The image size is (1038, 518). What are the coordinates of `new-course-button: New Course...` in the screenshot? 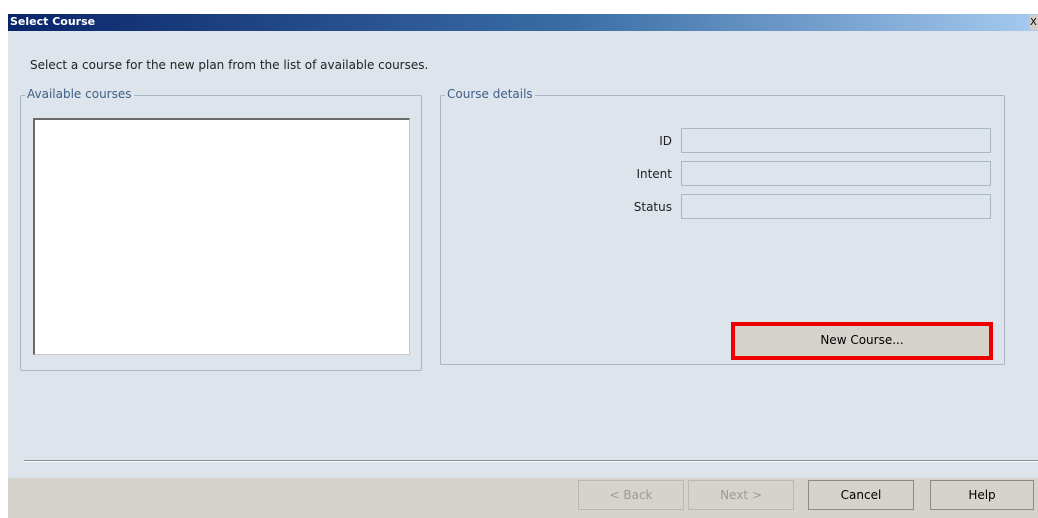 It's located at (862, 341).